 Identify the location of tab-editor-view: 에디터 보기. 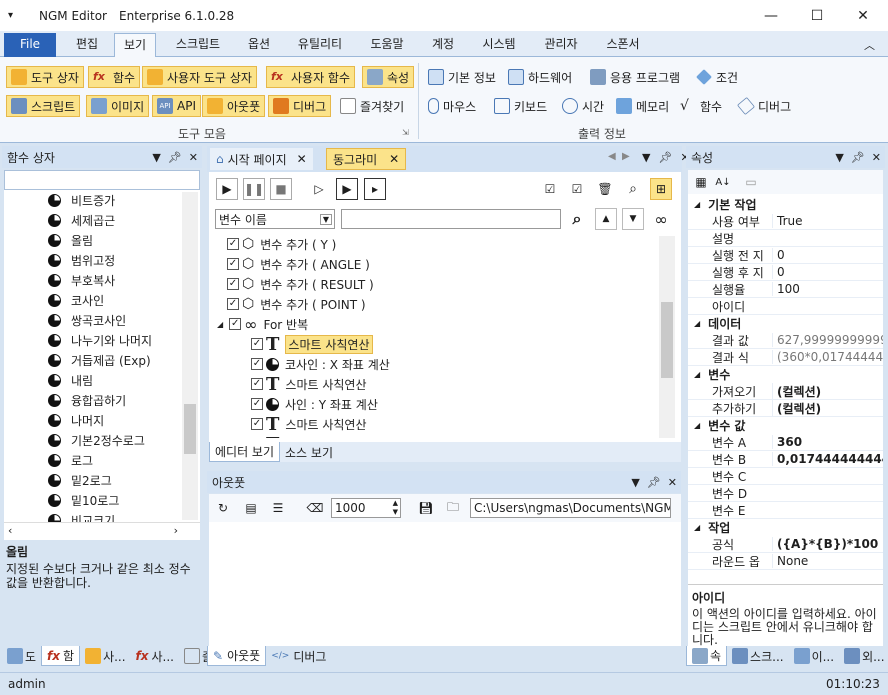
(245, 452).